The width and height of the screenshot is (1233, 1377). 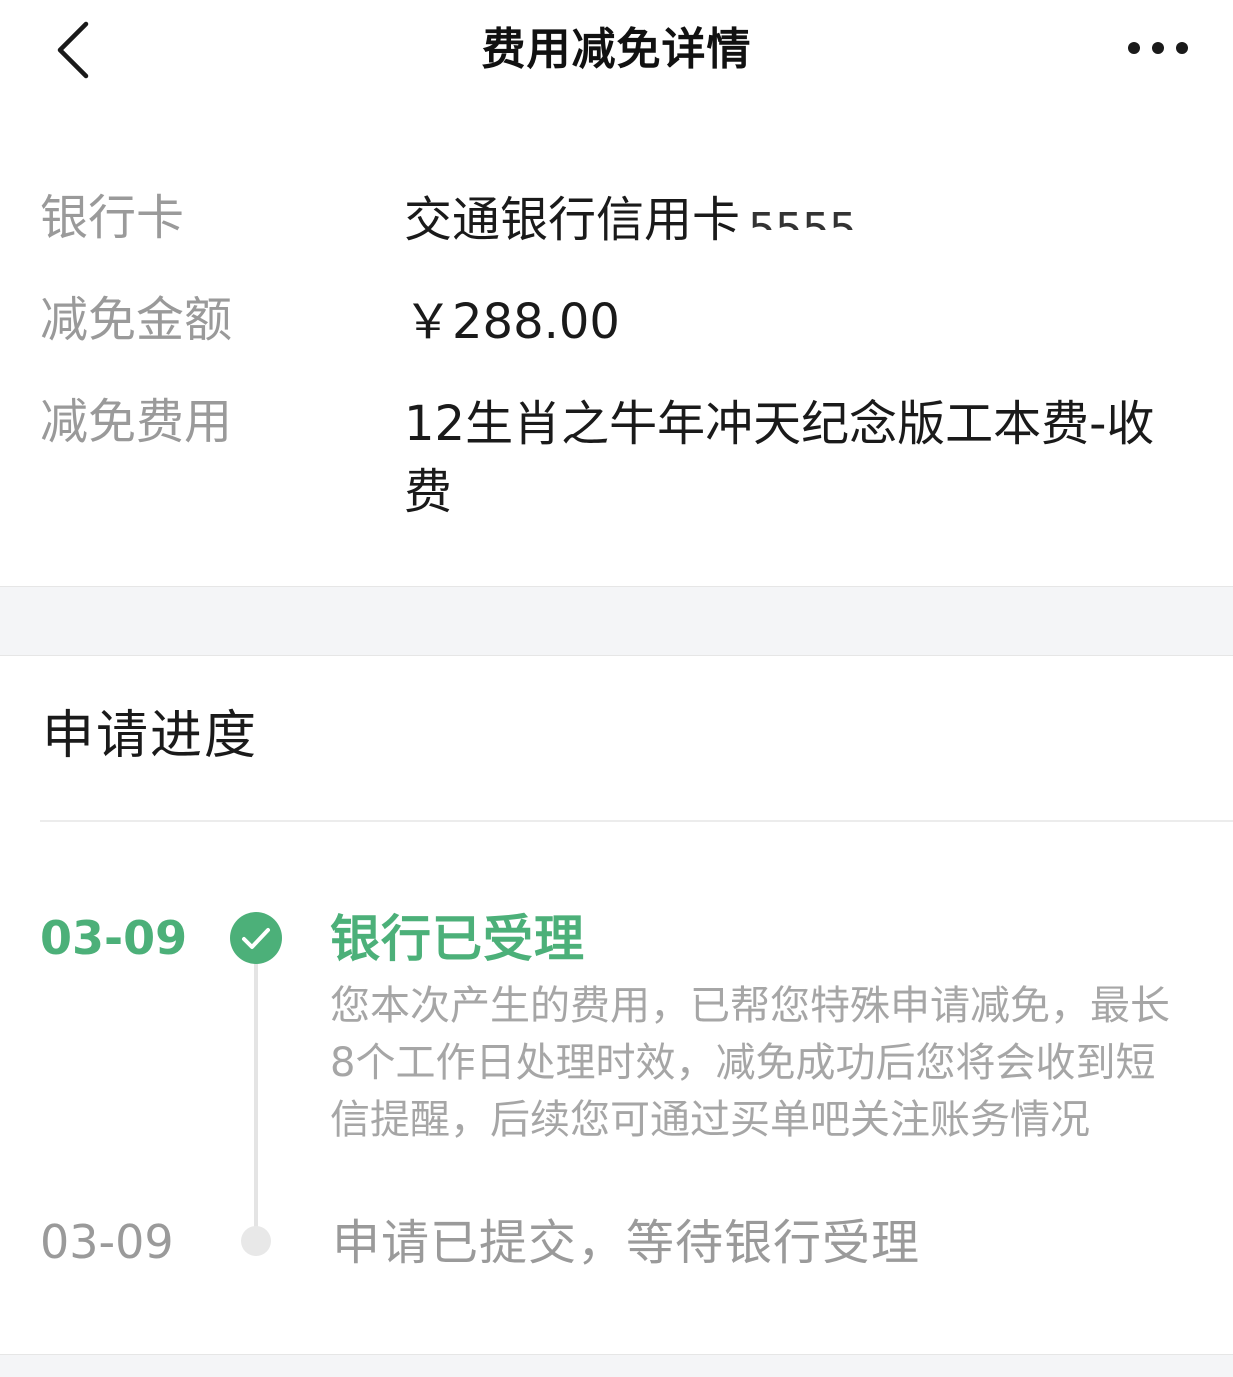 I want to click on progress-divider, so click(x=636, y=821).